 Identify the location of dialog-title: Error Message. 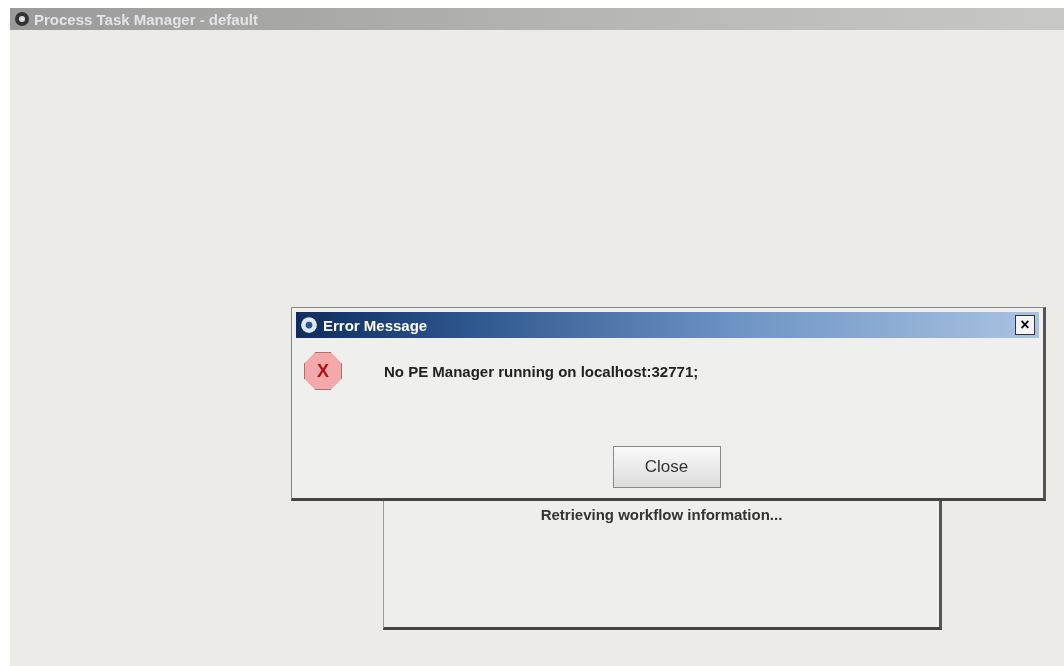
(376, 325).